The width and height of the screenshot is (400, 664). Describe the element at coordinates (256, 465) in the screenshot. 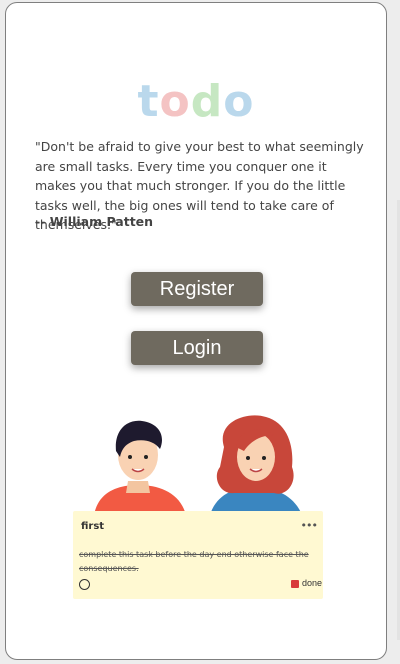

I see `woman-figure` at that location.